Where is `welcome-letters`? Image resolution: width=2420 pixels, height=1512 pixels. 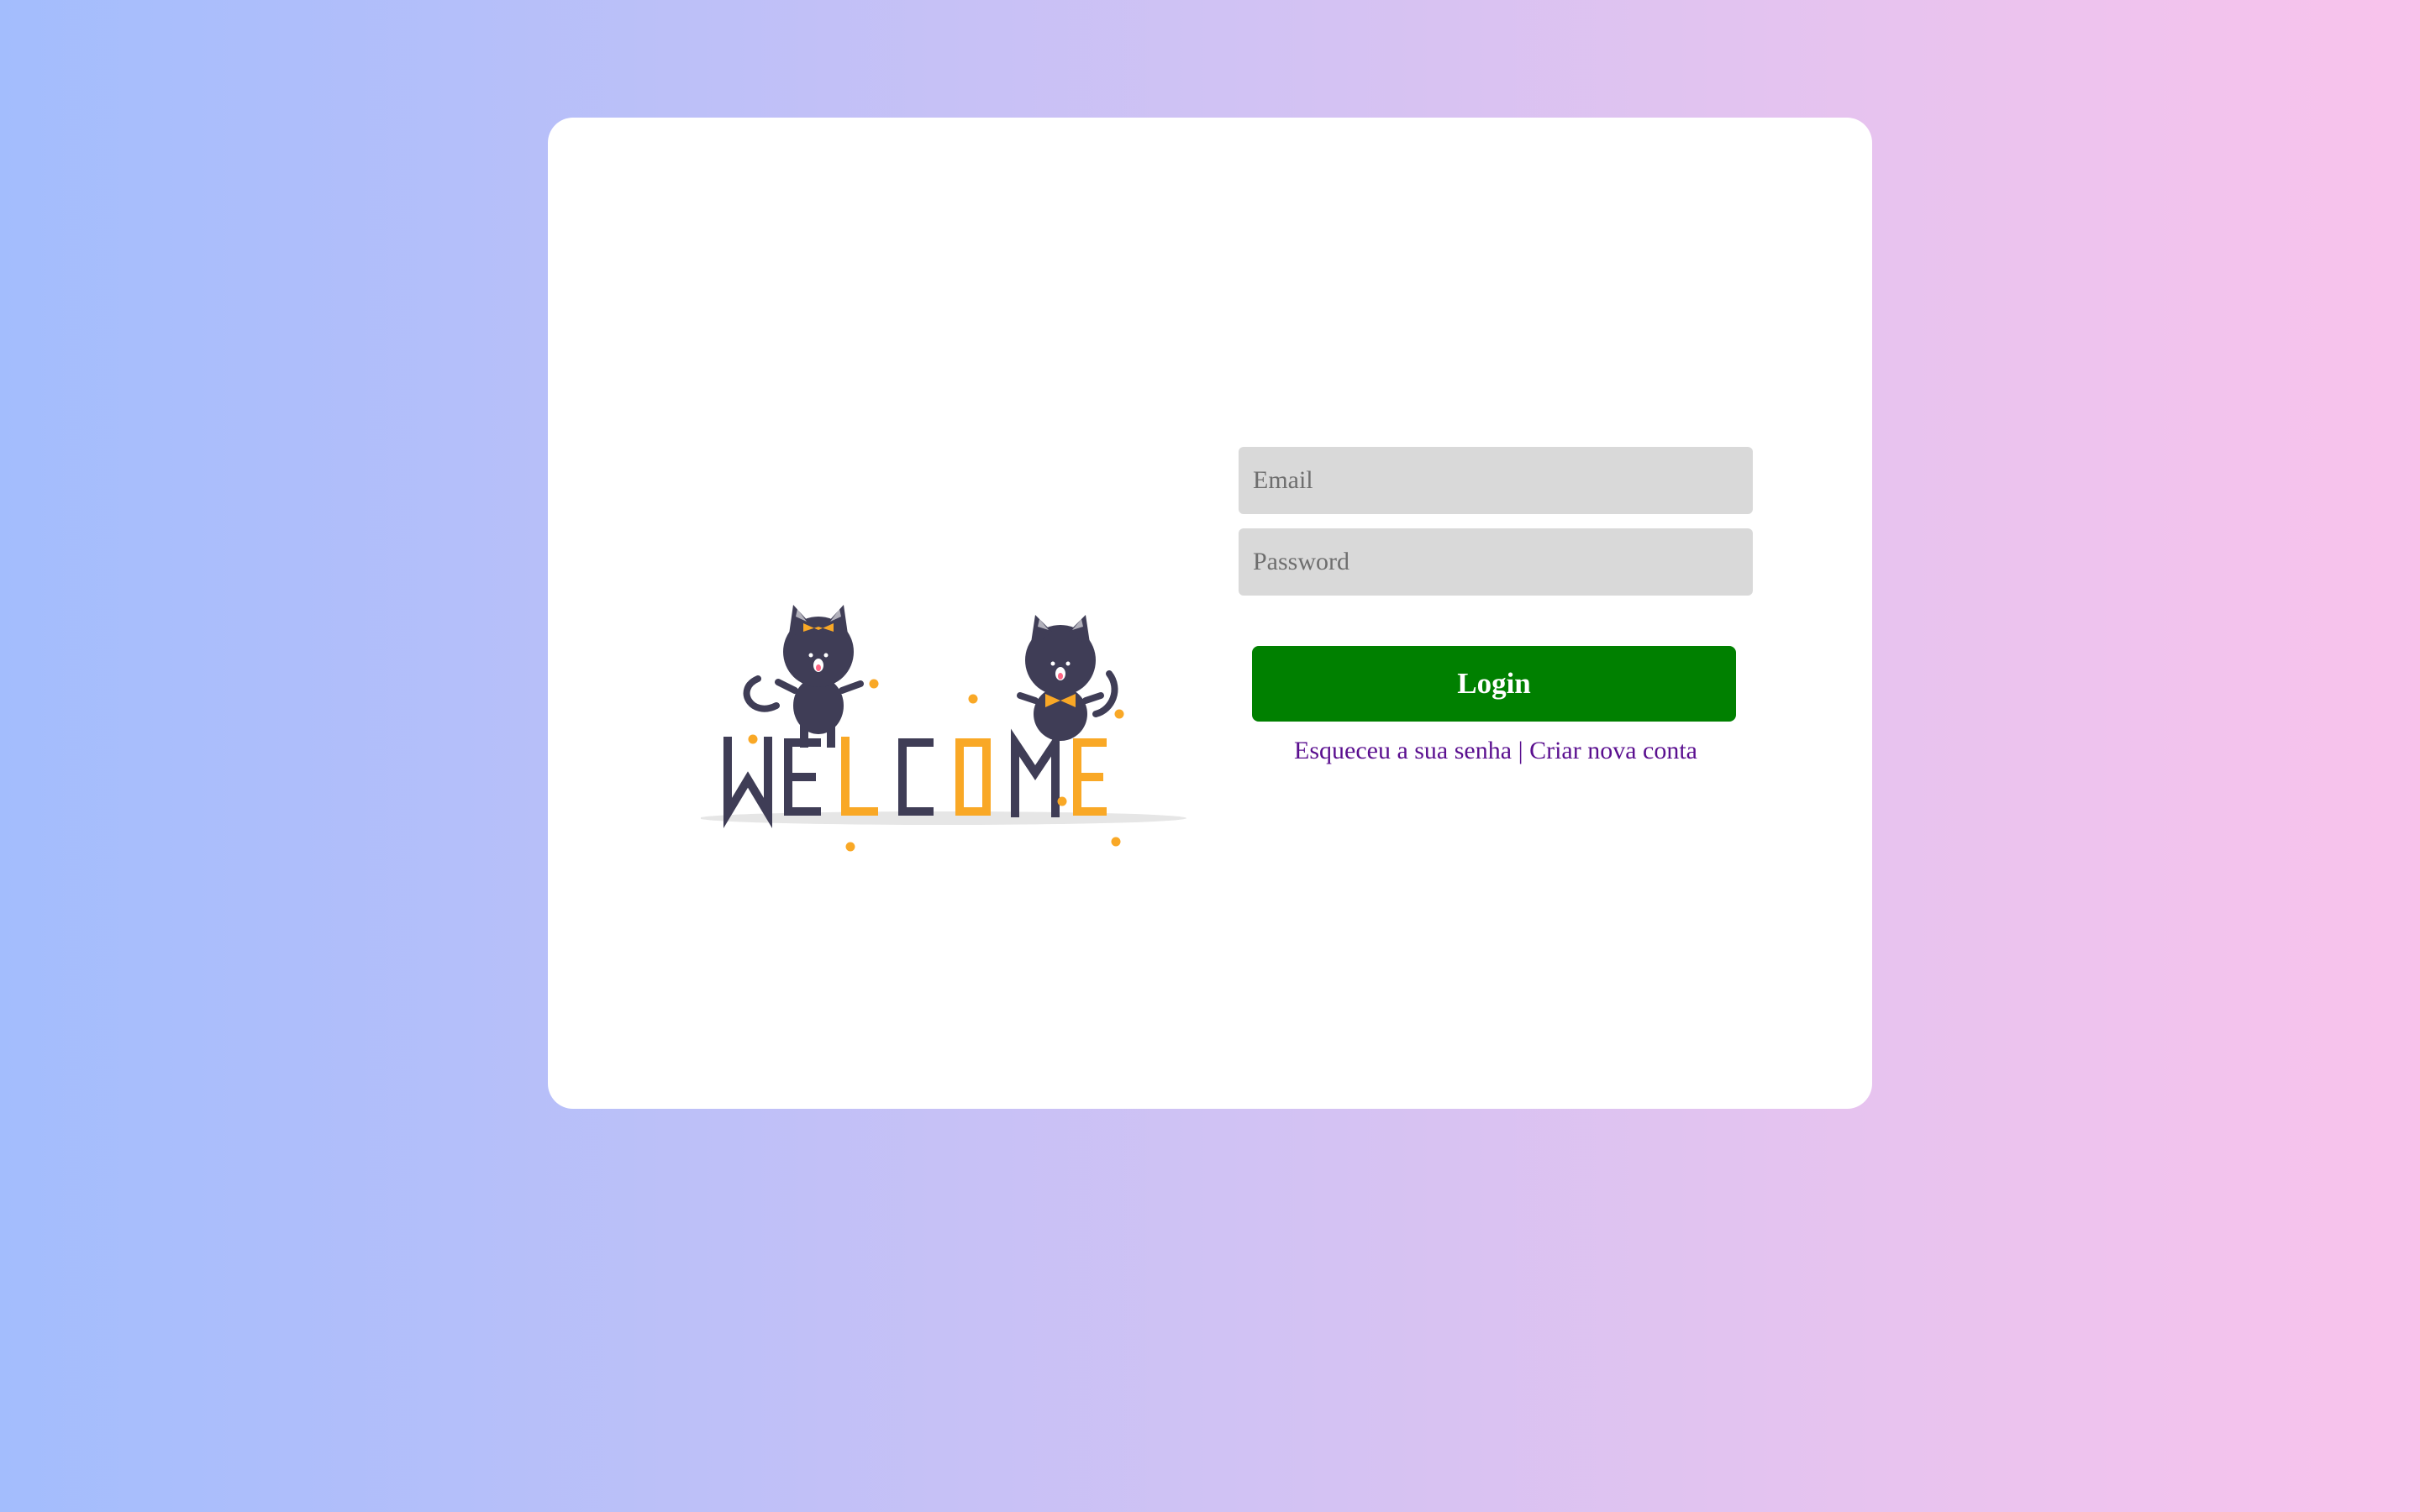
welcome-letters is located at coordinates (915, 778).